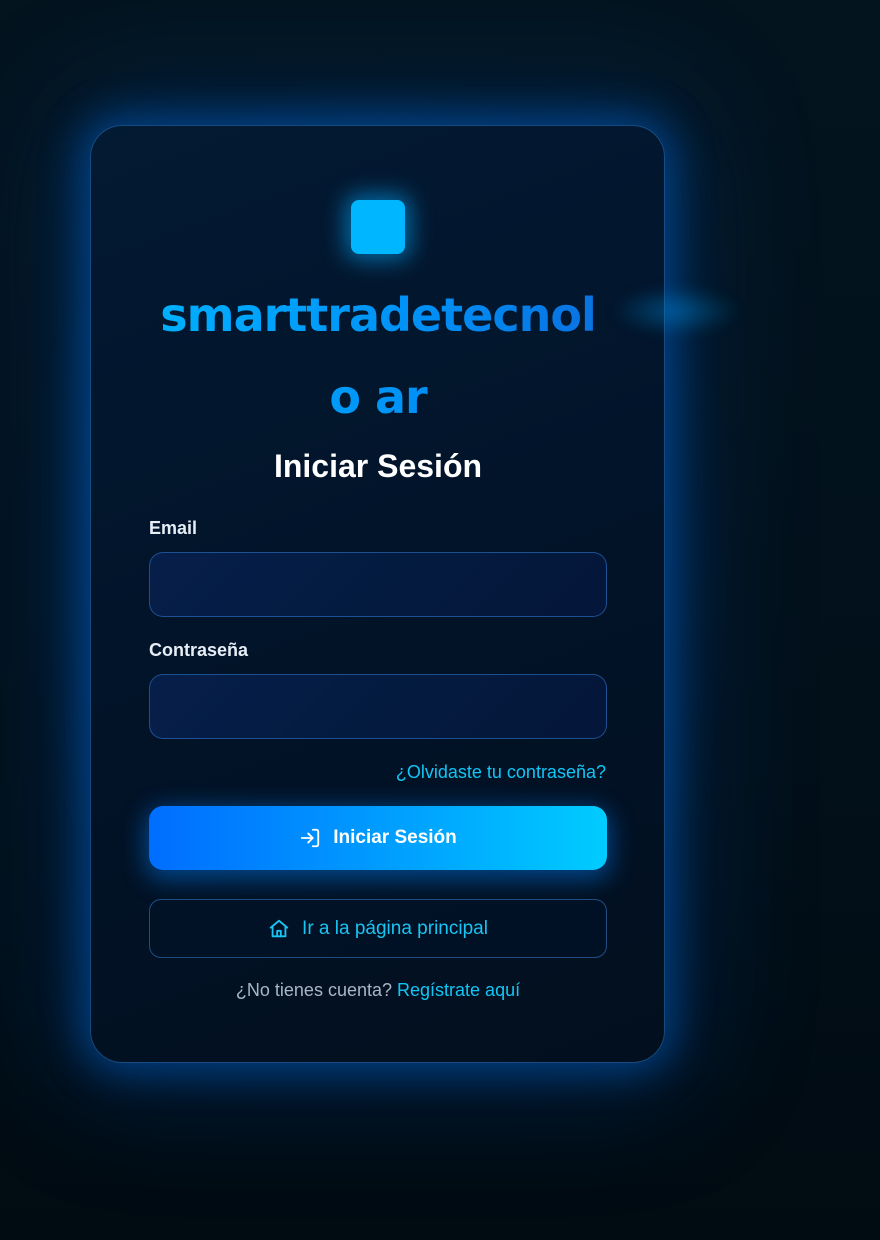 The height and width of the screenshot is (1240, 880). I want to click on password-label: Contraseña, so click(199, 650).